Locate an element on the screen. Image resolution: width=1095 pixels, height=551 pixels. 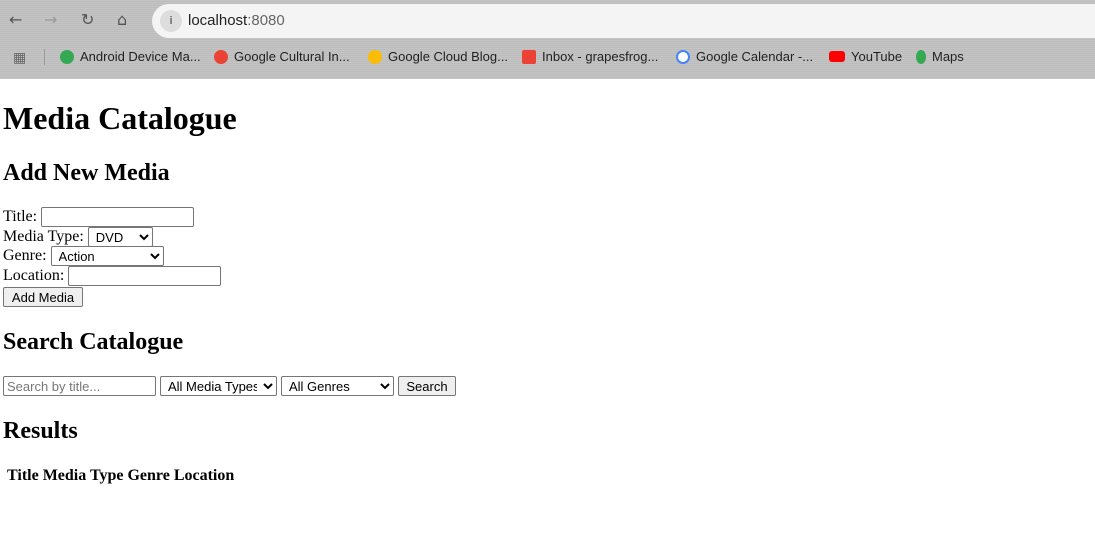
maps-icon is located at coordinates (921, 56).